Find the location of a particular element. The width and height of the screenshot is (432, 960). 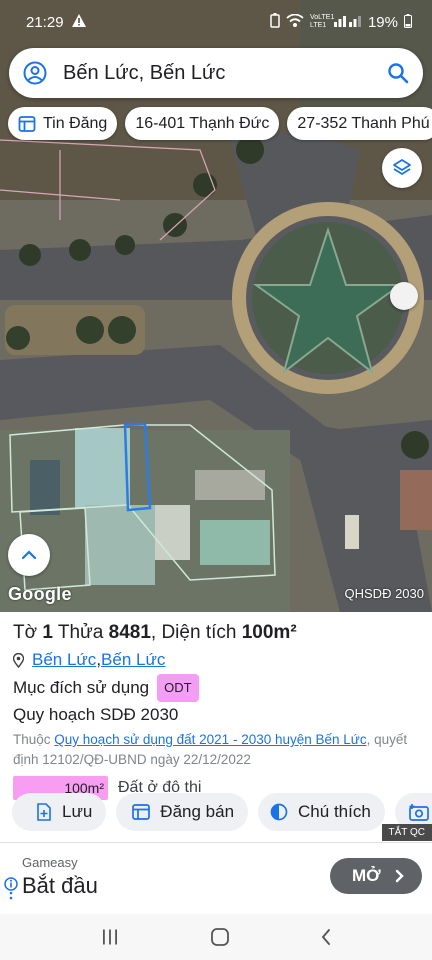

network-label: VoLTE1 LTE1 is located at coordinates (322, 21).